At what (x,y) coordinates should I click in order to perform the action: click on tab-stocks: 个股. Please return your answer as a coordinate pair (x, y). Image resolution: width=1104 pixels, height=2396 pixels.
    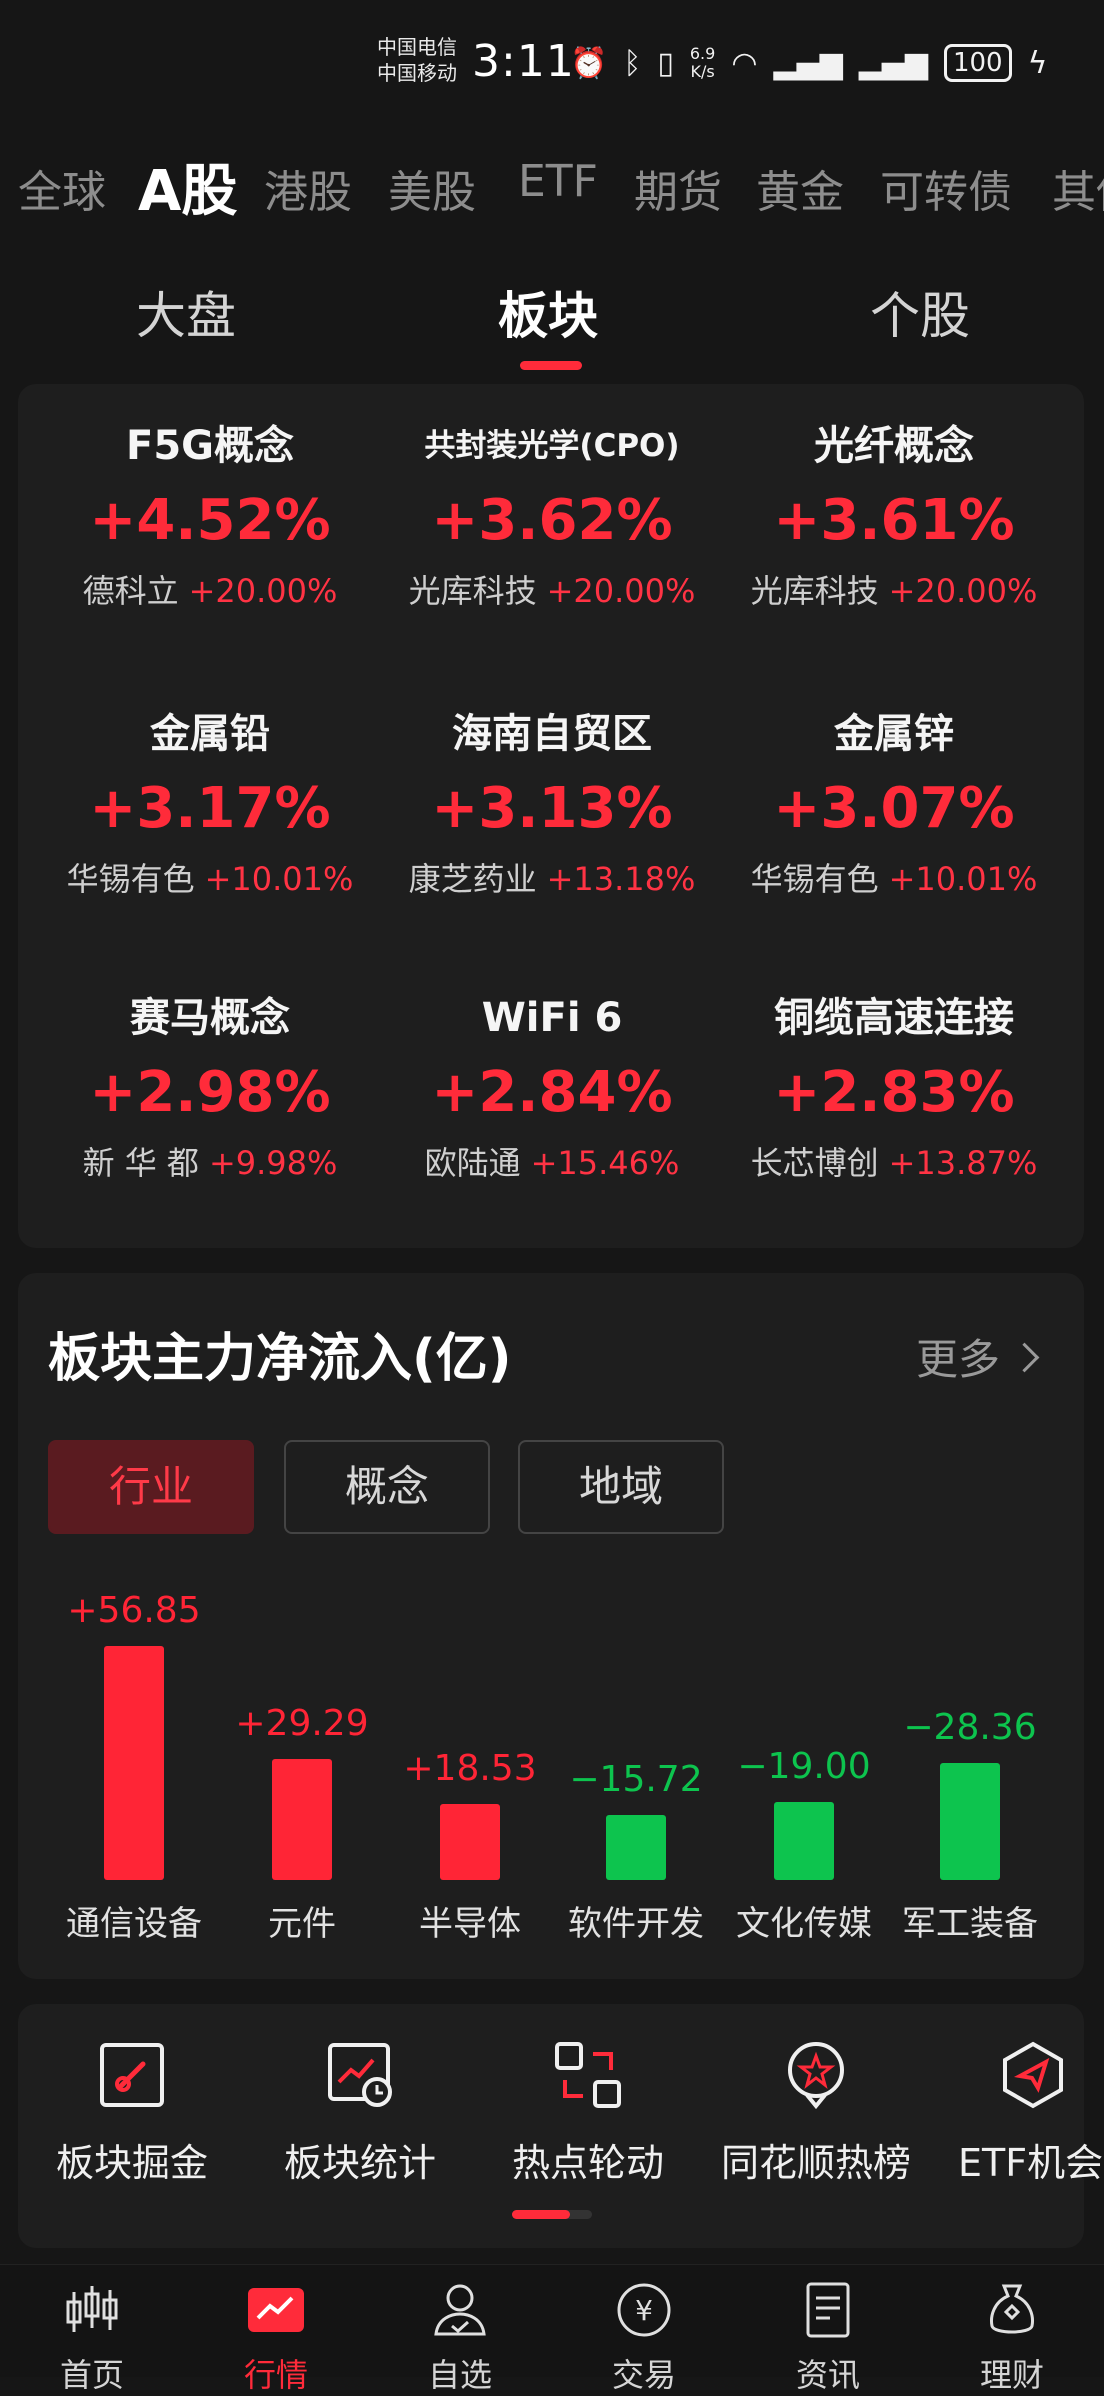
    Looking at the image, I should click on (920, 312).